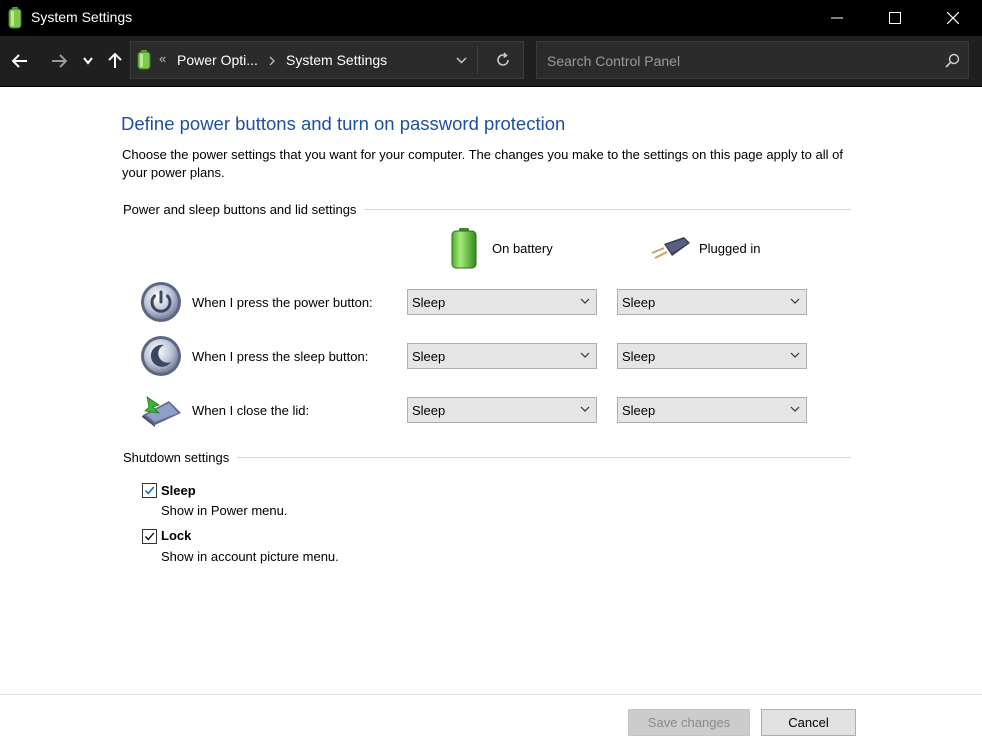  I want to click on laptop-lid-icon, so click(161, 411).